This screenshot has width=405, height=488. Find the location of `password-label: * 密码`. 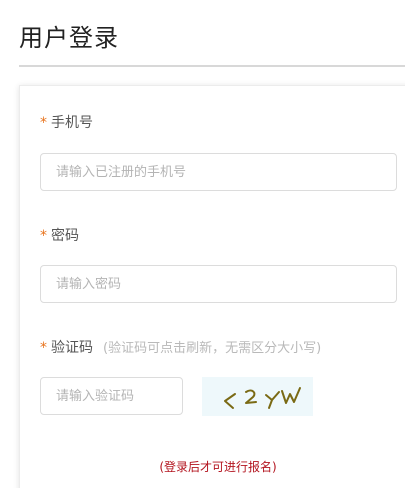

password-label: * 密码 is located at coordinates (59, 236).